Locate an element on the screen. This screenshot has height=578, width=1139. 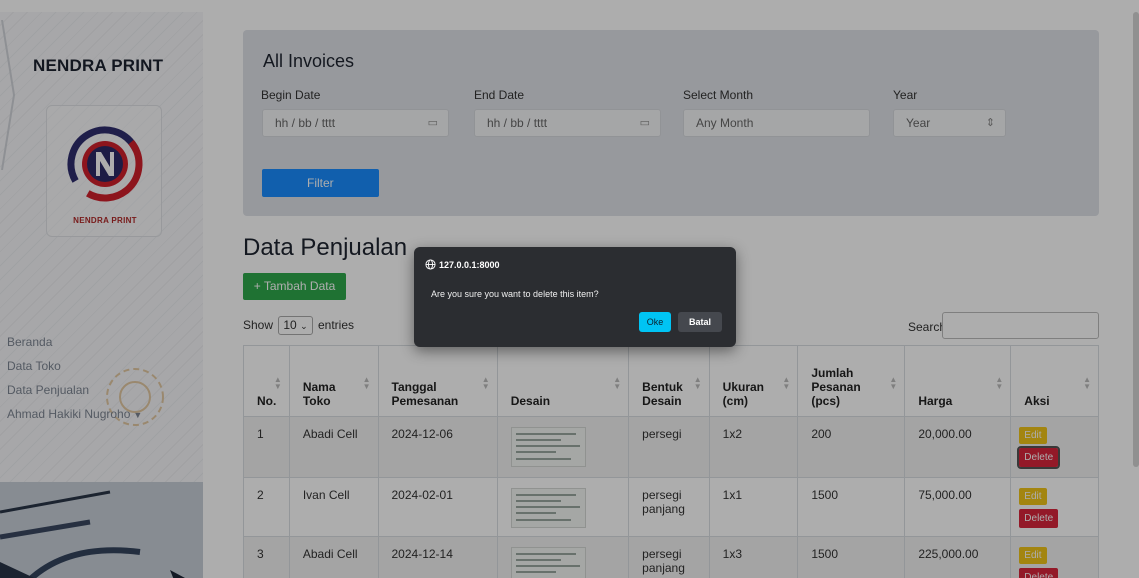
dialog-origin-text: 127.0.0.1:8000 is located at coordinates (469, 265).